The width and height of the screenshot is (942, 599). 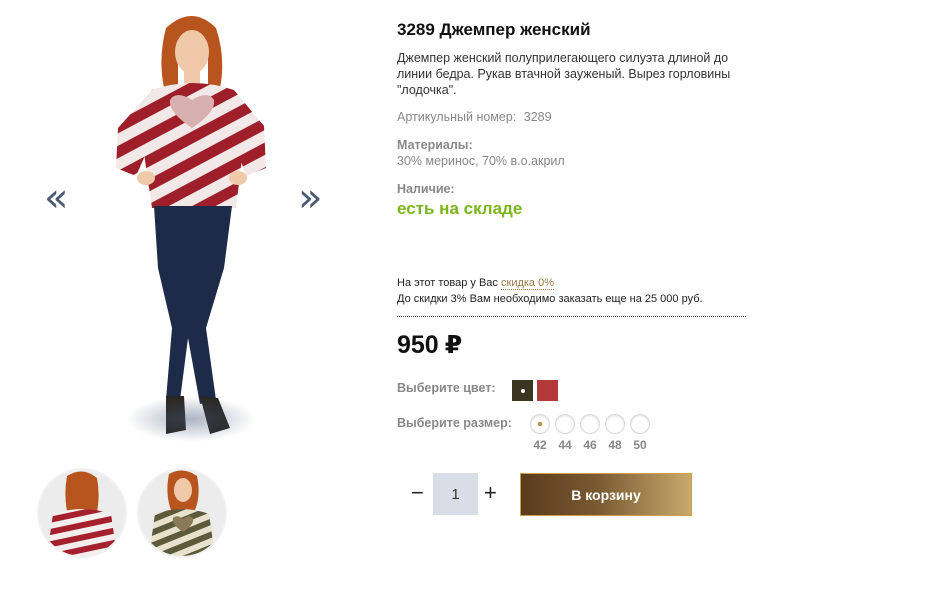 I want to click on model-illustration, so click(x=191, y=225).